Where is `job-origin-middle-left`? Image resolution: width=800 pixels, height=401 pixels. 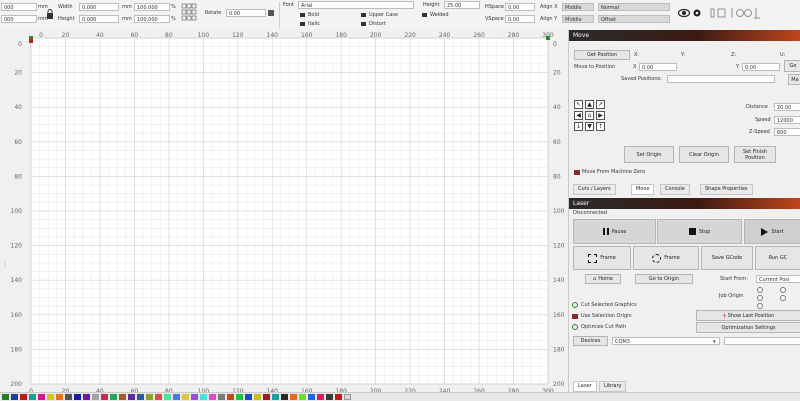 job-origin-middle-left is located at coordinates (760, 298).